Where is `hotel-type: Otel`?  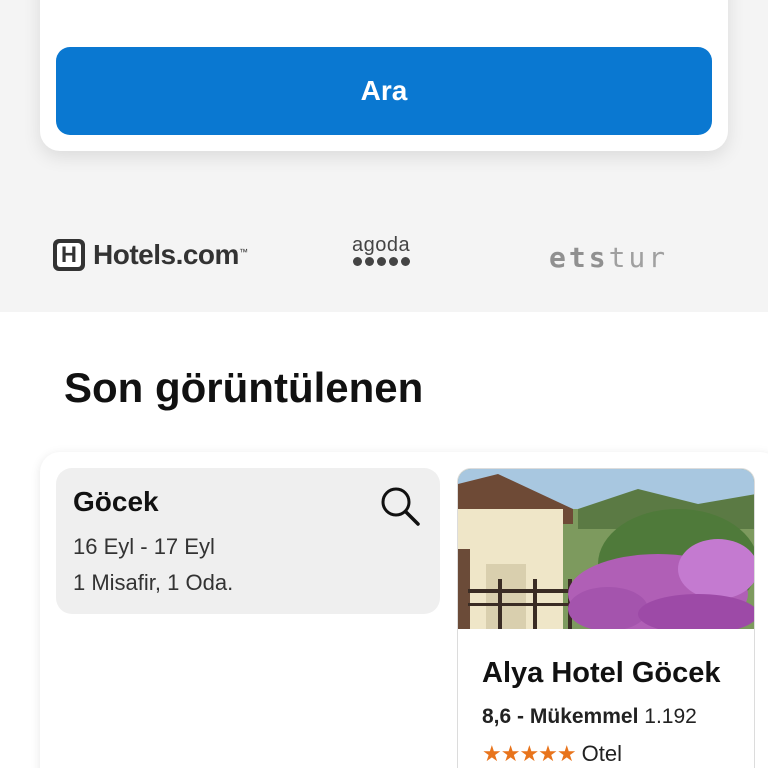 hotel-type: Otel is located at coordinates (601, 753).